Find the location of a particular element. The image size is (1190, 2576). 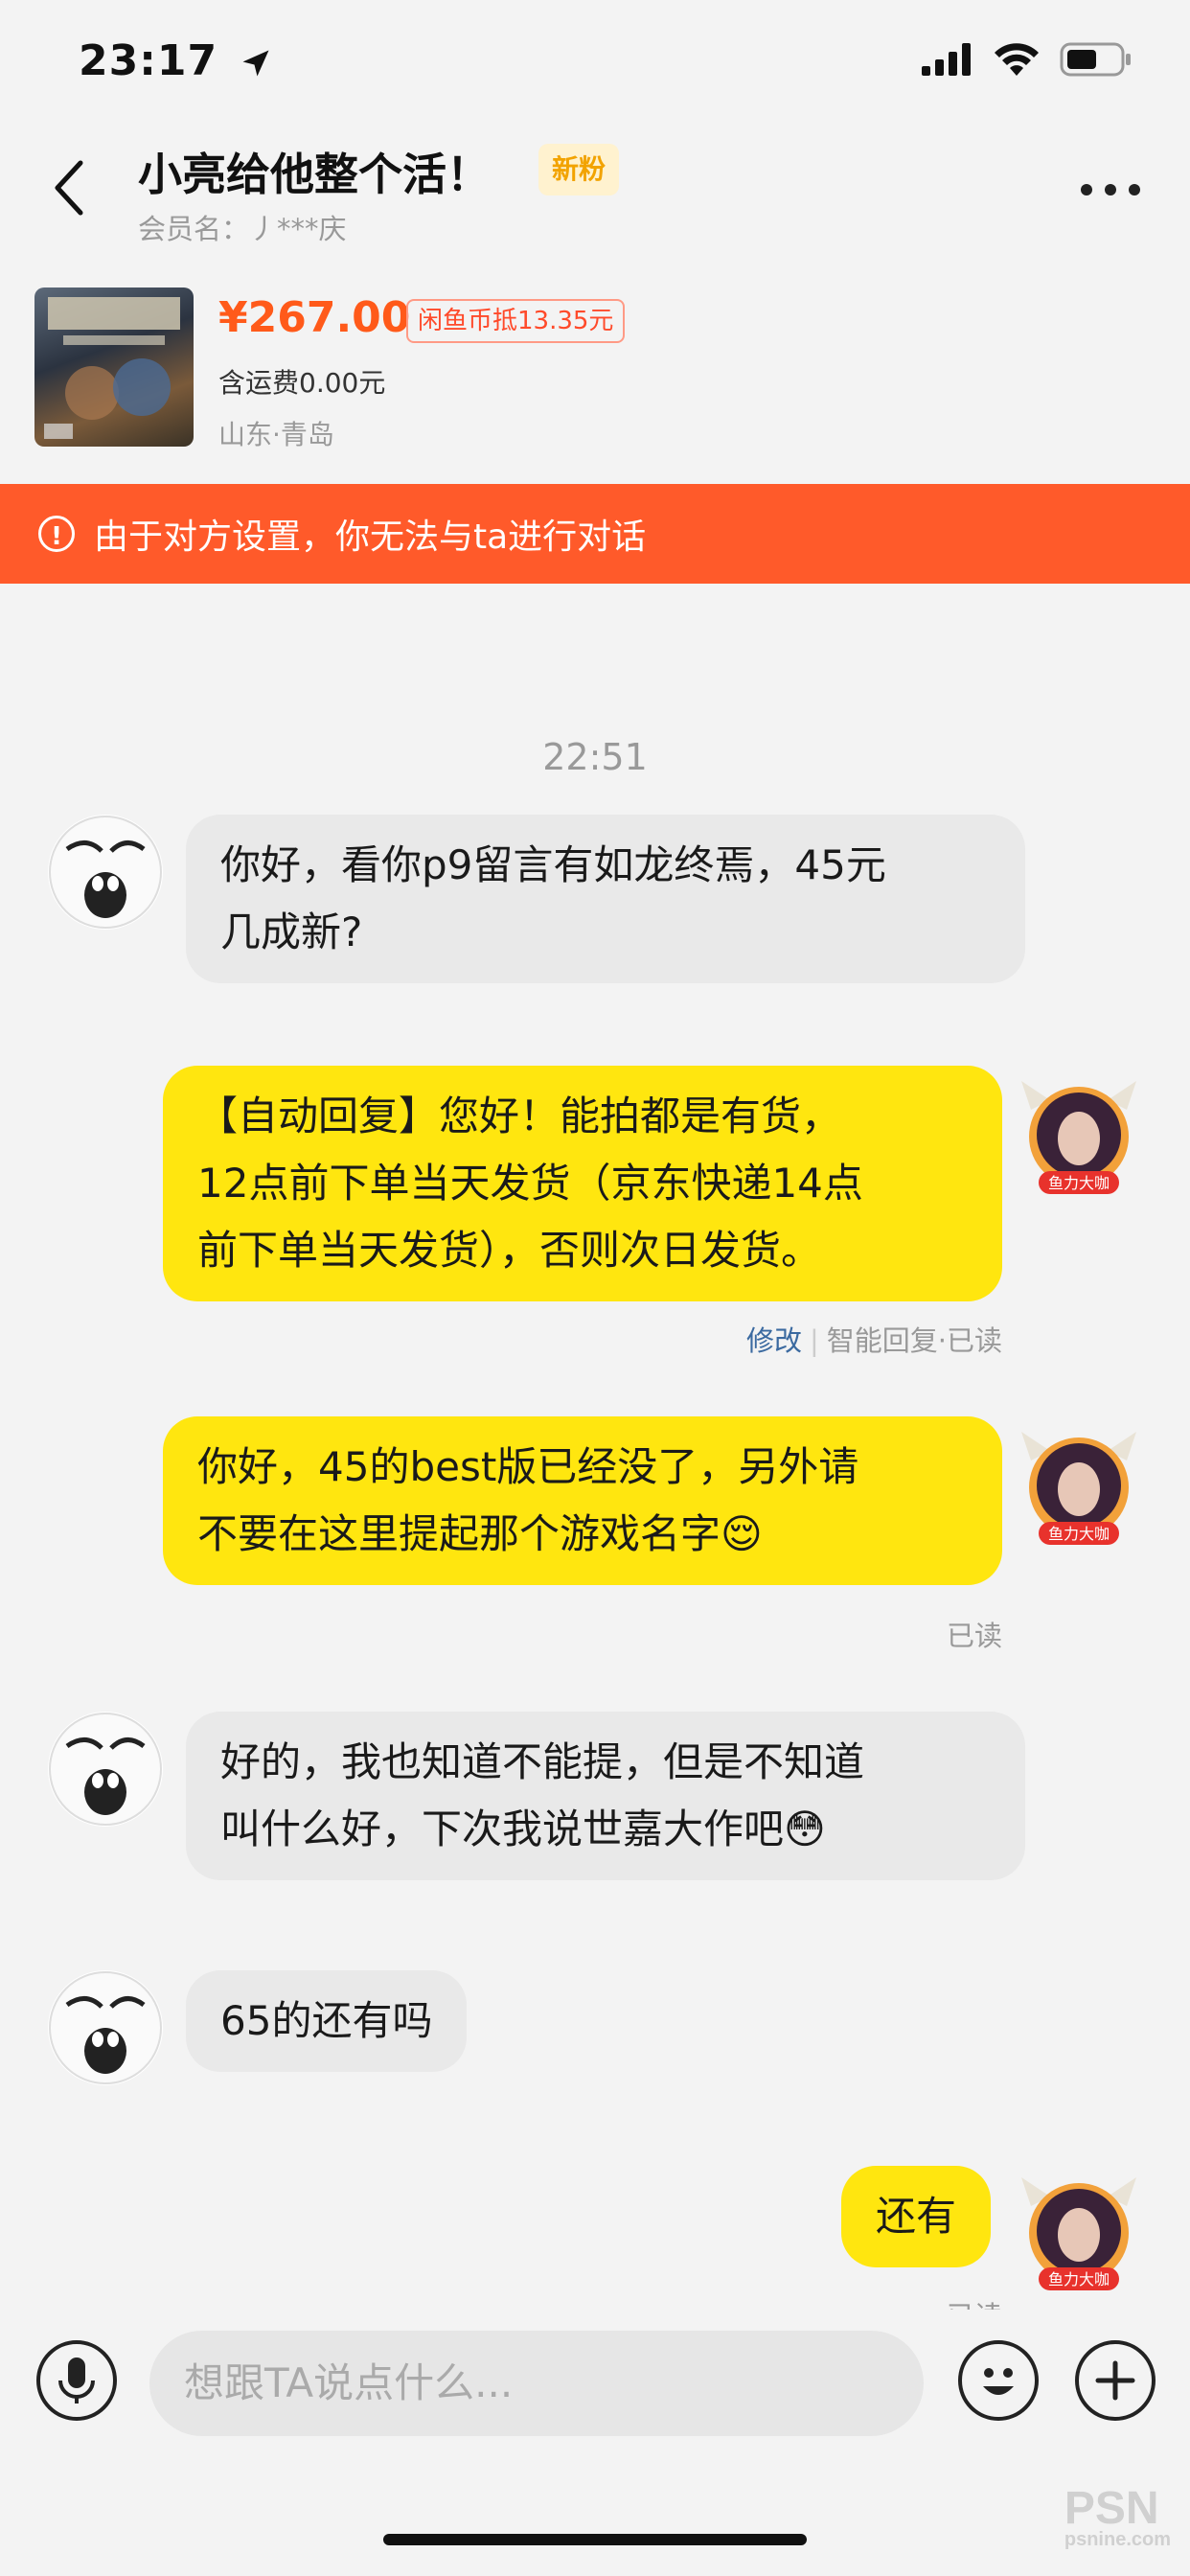

product-location: 山东·青岛 is located at coordinates (276, 434).